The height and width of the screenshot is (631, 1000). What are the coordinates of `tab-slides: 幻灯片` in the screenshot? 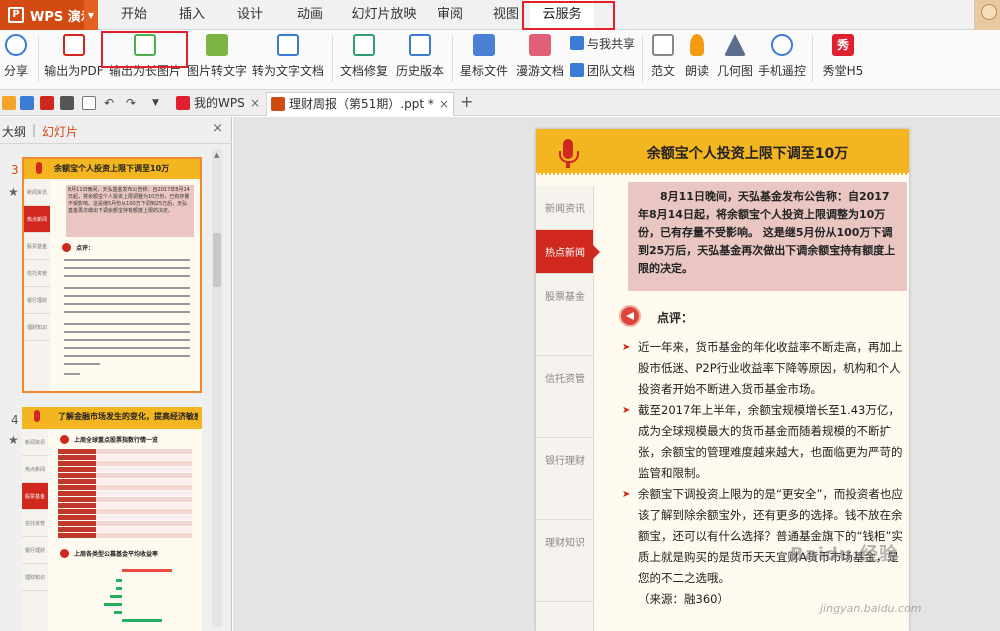 It's located at (60, 131).